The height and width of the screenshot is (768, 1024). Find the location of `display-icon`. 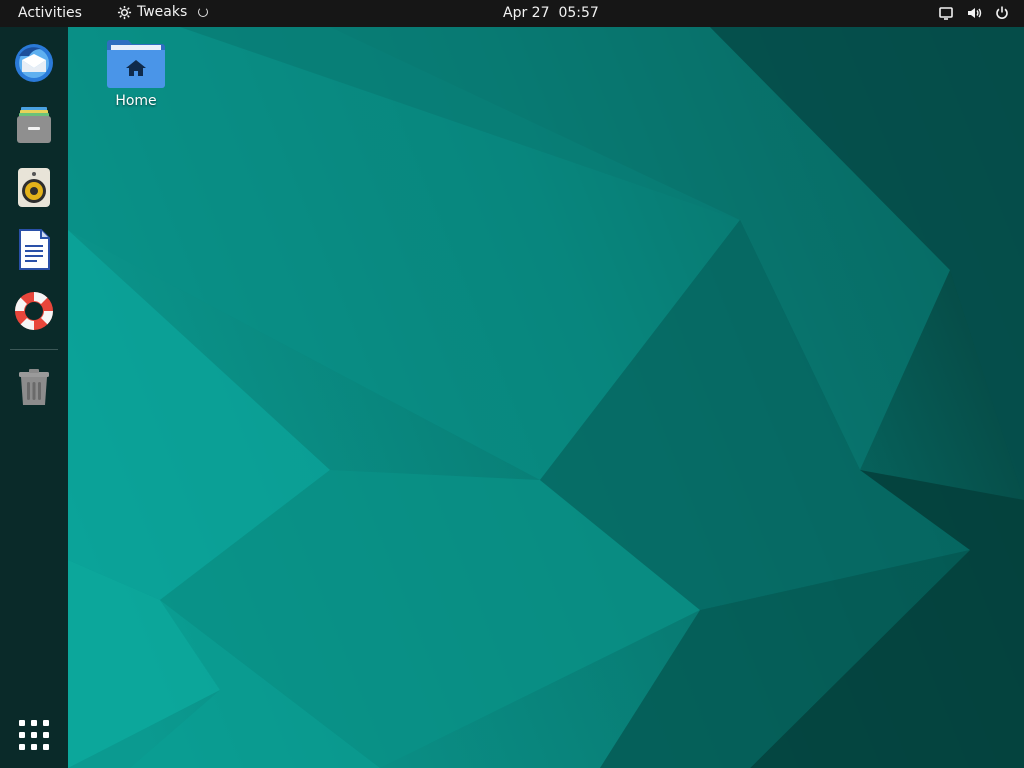

display-icon is located at coordinates (946, 13).